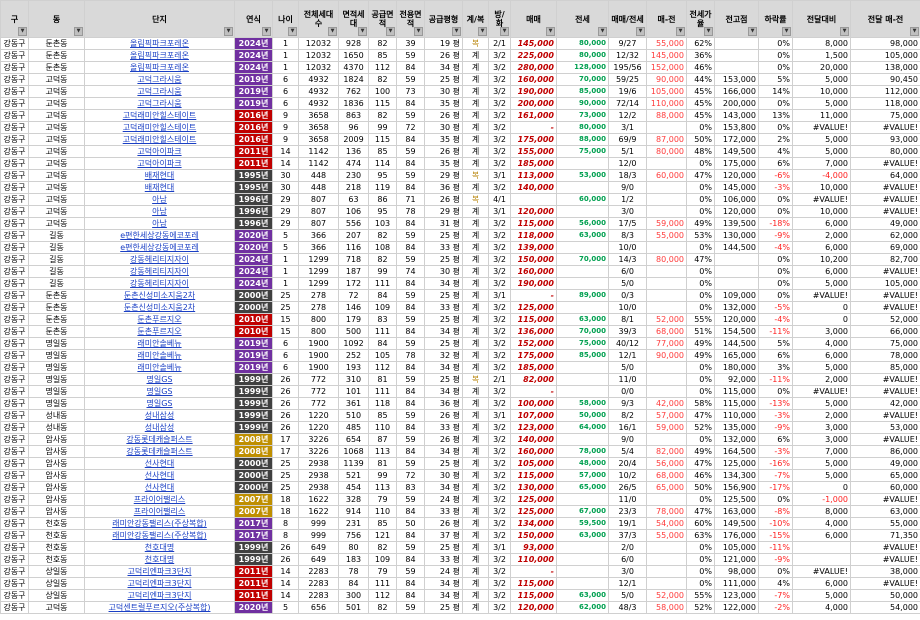  Describe the element at coordinates (499, 607) in the screenshot. I see `cell-rooms: 3/2` at that location.